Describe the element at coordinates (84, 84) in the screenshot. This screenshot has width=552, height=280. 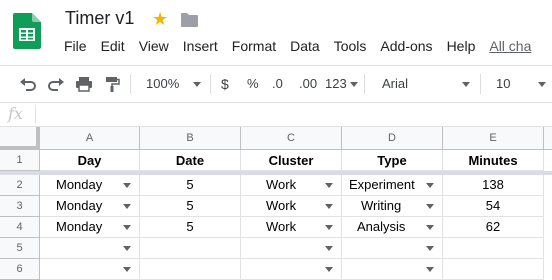
I see `print-icon` at that location.